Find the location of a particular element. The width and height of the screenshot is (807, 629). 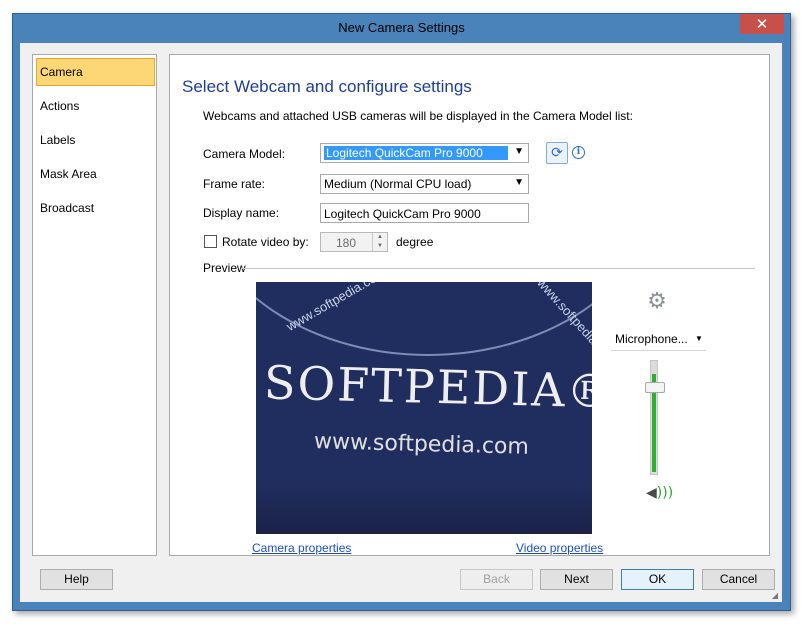

rotate-degree-stepper: 180 ▲ ▼ is located at coordinates (354, 242).